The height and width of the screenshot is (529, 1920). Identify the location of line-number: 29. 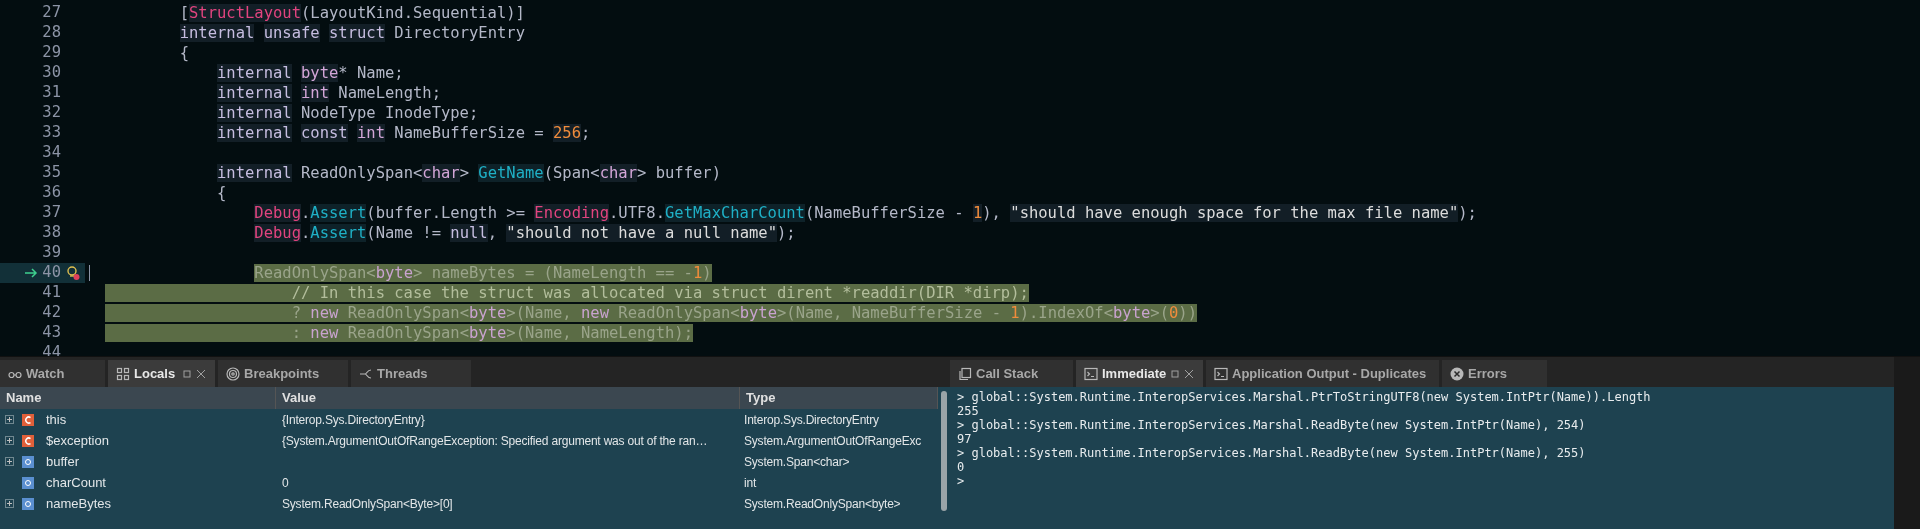
(51, 53).